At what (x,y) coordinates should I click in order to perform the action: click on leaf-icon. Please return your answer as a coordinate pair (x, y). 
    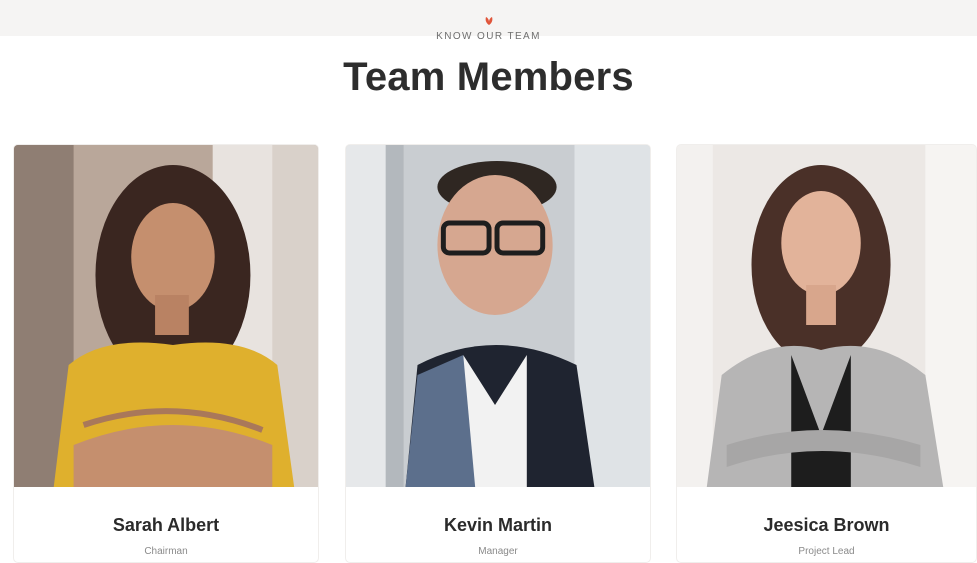
    Looking at the image, I should click on (488, 21).